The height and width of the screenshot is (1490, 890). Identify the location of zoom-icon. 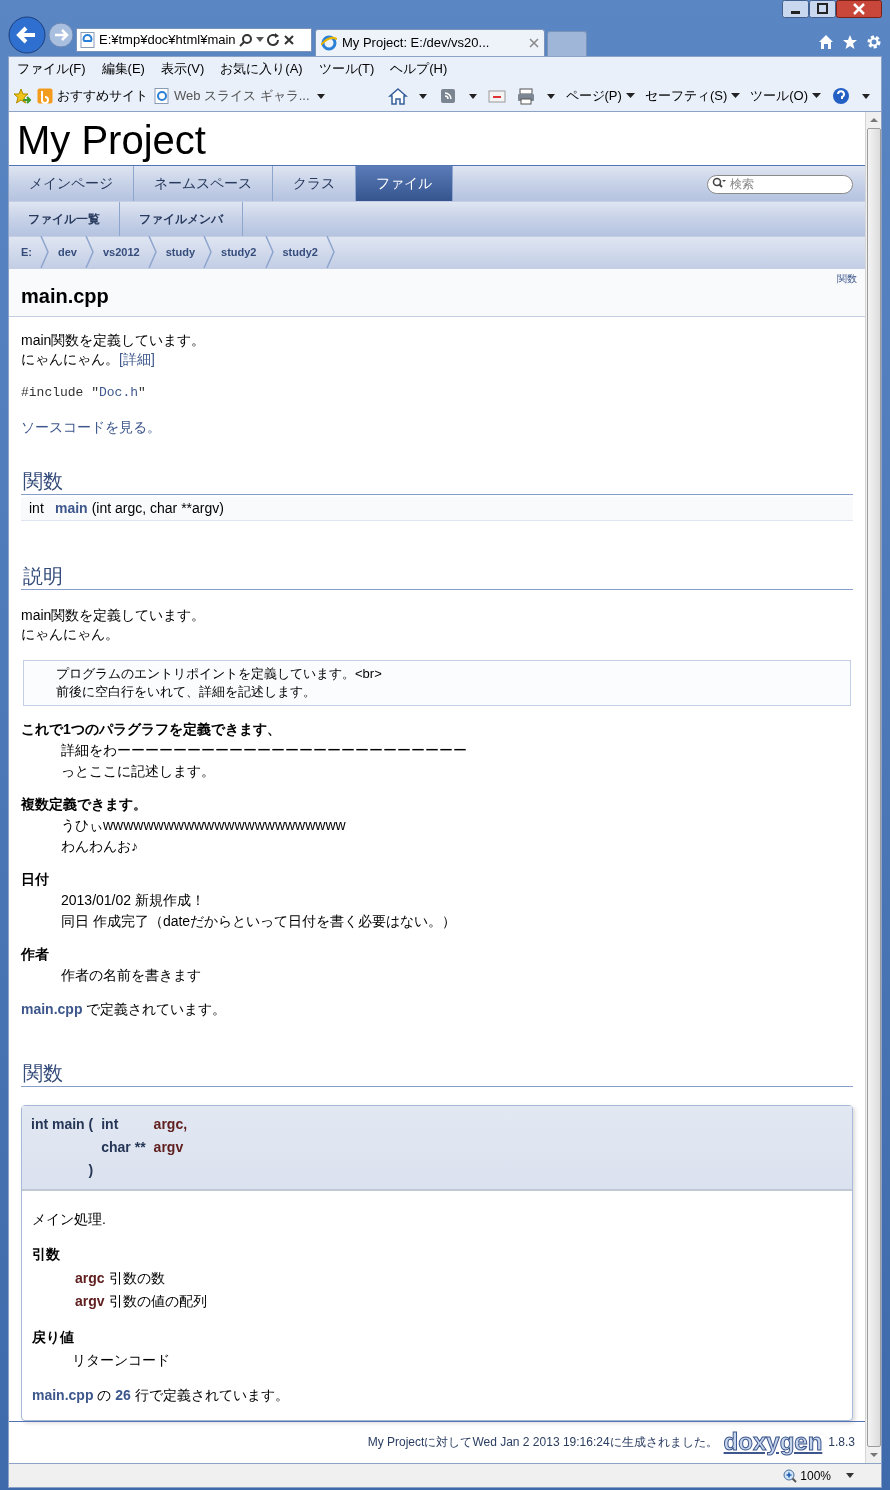
(790, 1475).